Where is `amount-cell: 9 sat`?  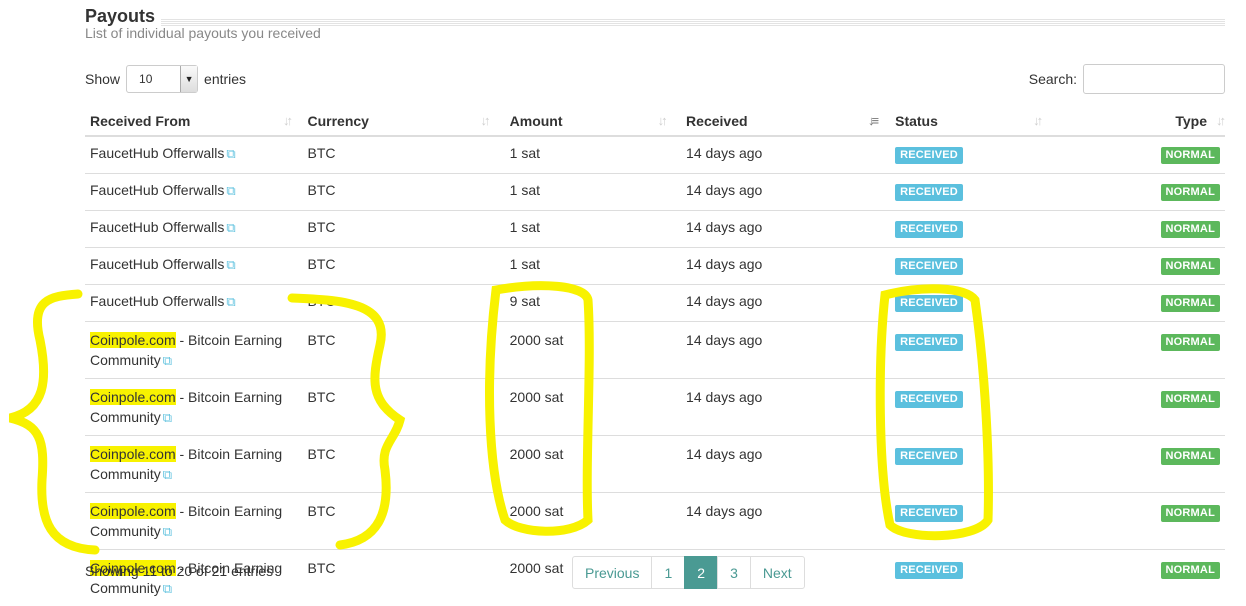
amount-cell: 9 sat is located at coordinates (593, 303).